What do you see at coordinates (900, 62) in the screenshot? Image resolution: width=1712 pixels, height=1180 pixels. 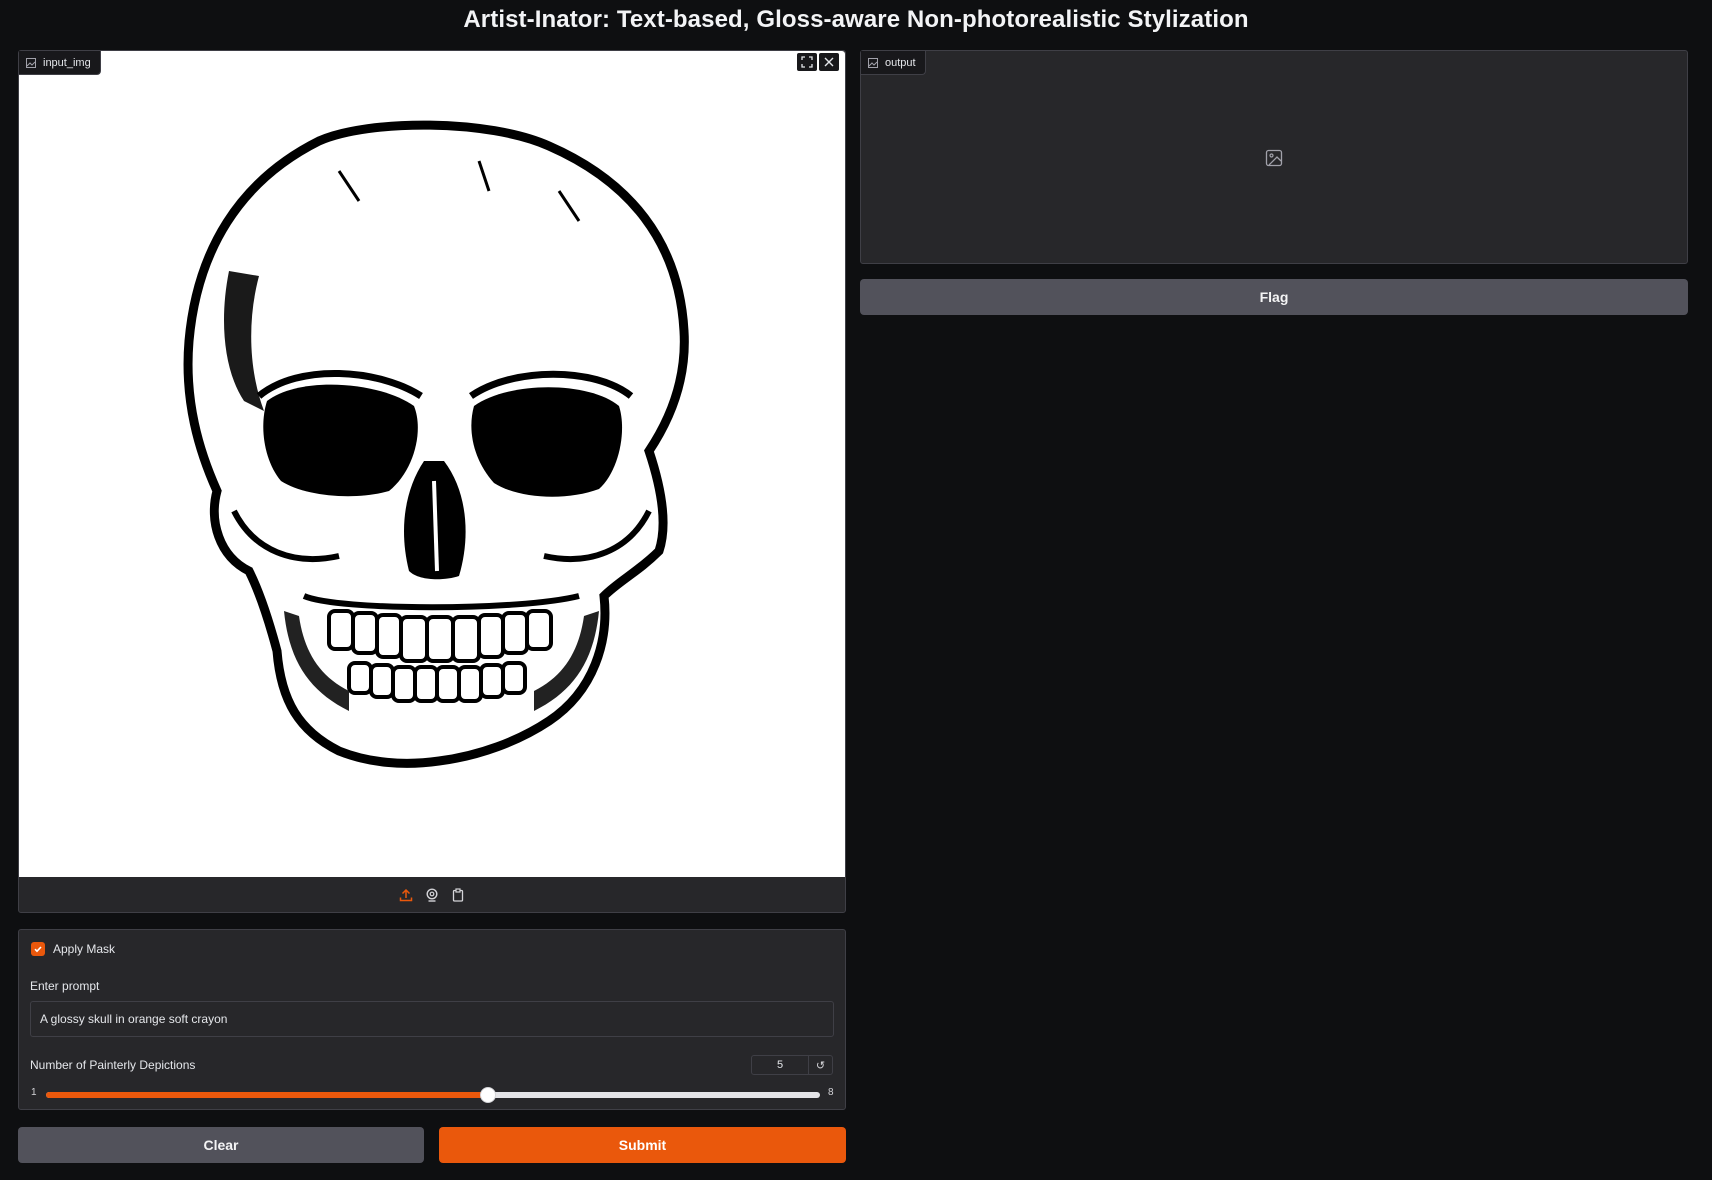 I see `output-image-label-text: output` at bounding box center [900, 62].